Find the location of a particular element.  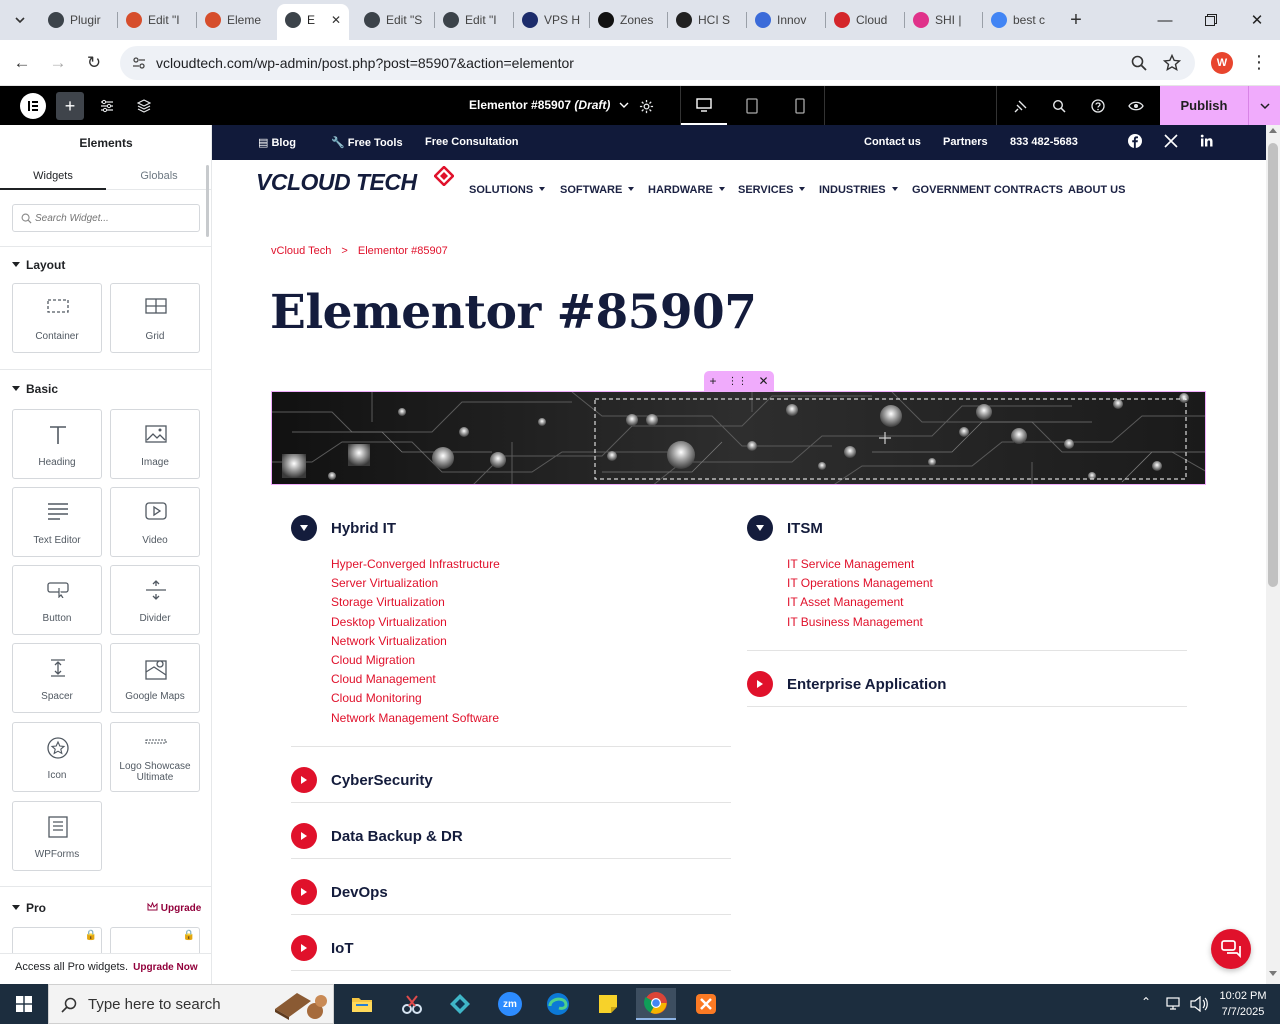

accordion-title: Hybrid IT is located at coordinates (363, 528).